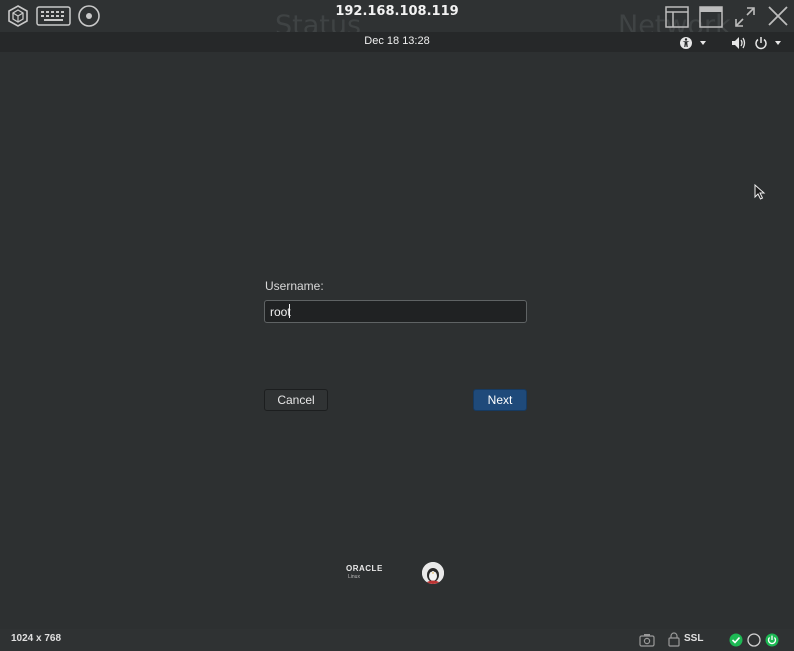 Image resolution: width=794 pixels, height=651 pixels. What do you see at coordinates (354, 577) in the screenshot?
I see `oracle-subtitle: Linux` at bounding box center [354, 577].